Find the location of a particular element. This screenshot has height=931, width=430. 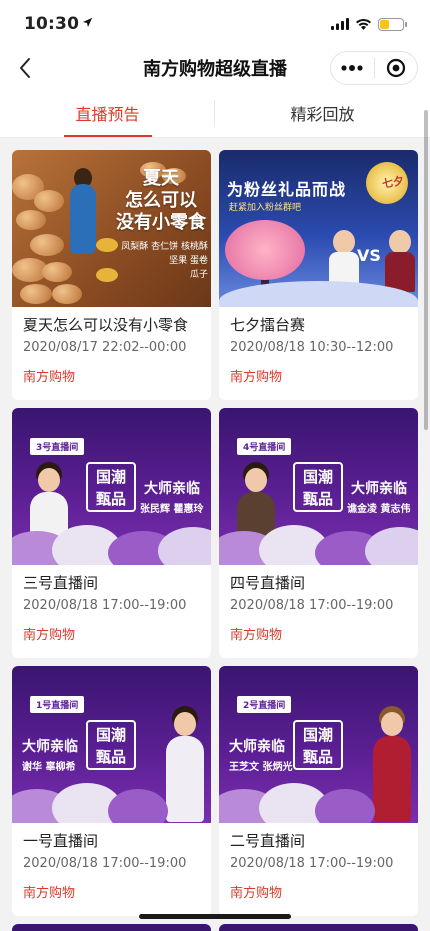

live-thumbnail: 2号直播间 大师亲临 王芝文 张炳光 国潮 甄品 is located at coordinates (318, 744).